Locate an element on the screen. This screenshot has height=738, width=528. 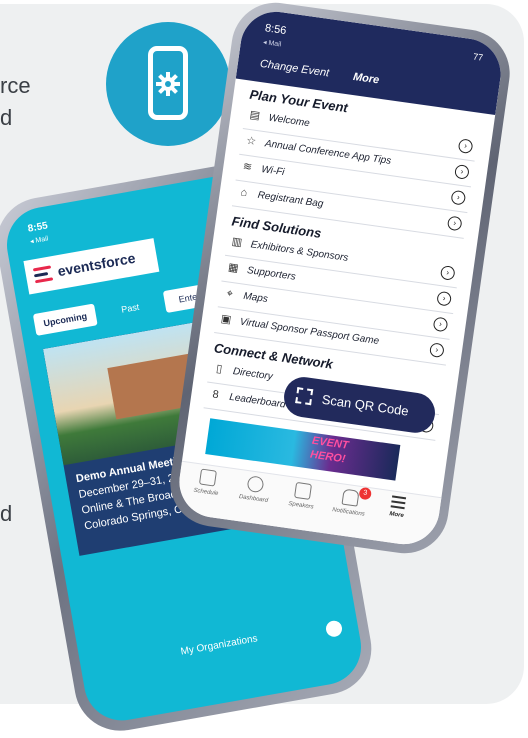
nav-notifications: 3 Notifications is located at coordinates (349, 502).